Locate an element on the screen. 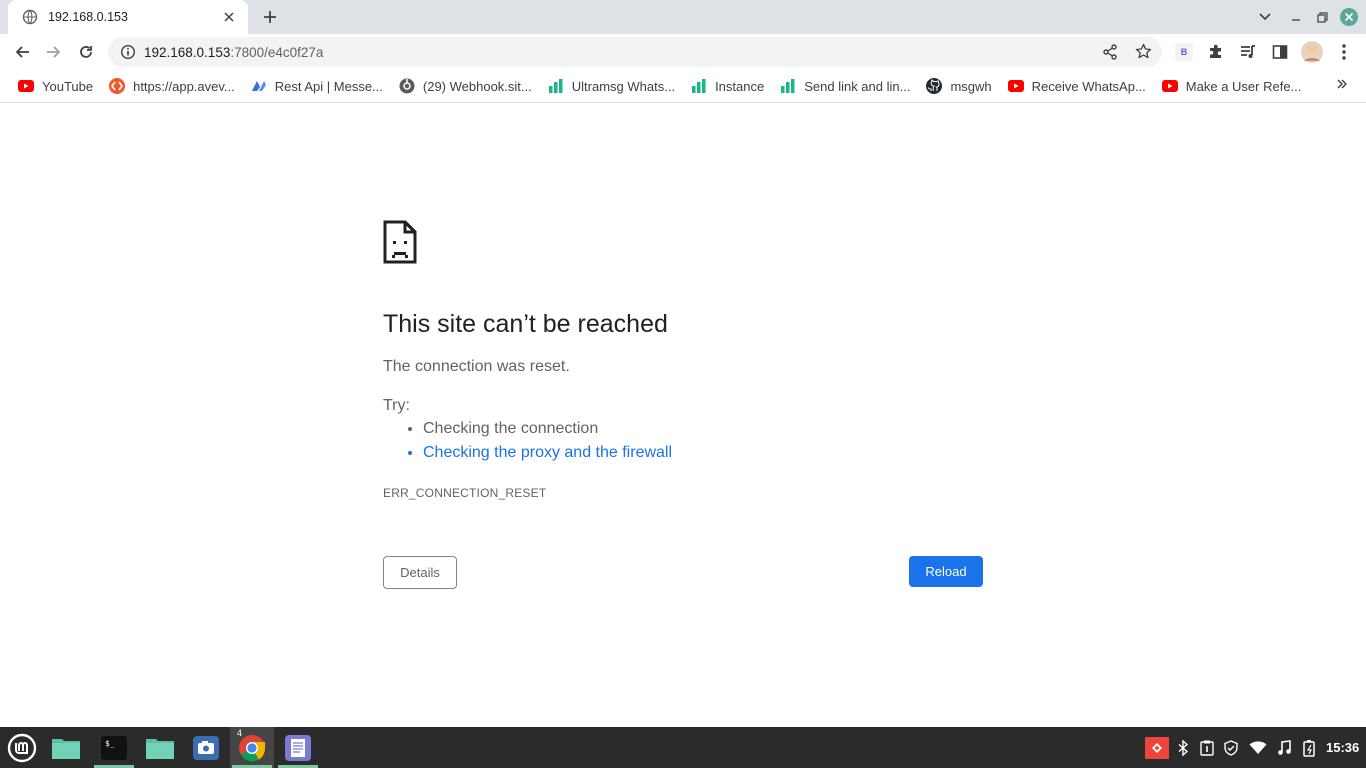 The image size is (1366, 768). bookmark-label: Instance is located at coordinates (740, 86).